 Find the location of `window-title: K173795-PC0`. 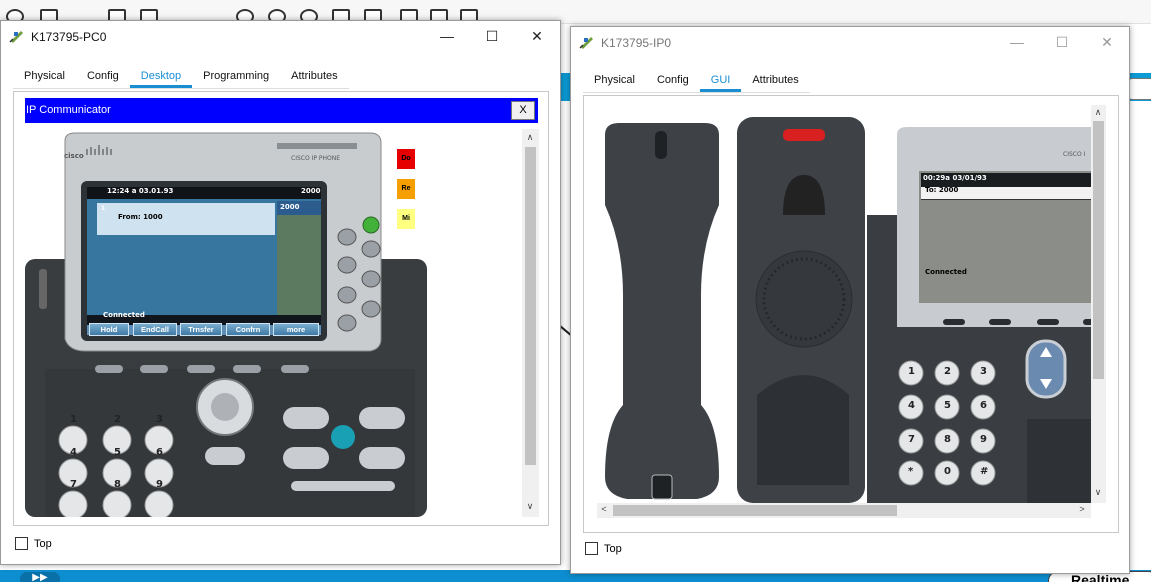

window-title: K173795-PC0 is located at coordinates (69, 37).